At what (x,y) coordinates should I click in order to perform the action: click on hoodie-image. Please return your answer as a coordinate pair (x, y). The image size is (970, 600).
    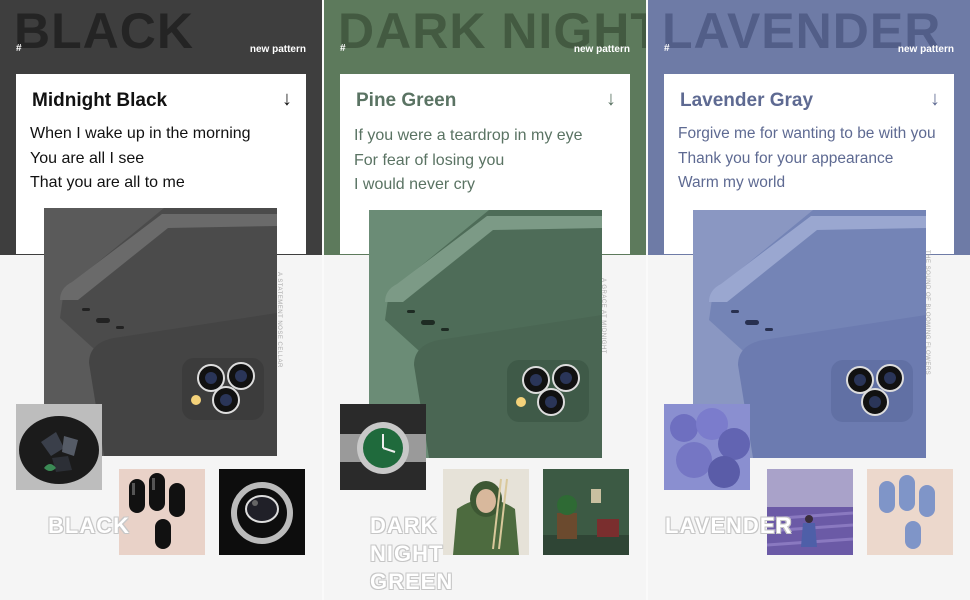
    Looking at the image, I should click on (486, 512).